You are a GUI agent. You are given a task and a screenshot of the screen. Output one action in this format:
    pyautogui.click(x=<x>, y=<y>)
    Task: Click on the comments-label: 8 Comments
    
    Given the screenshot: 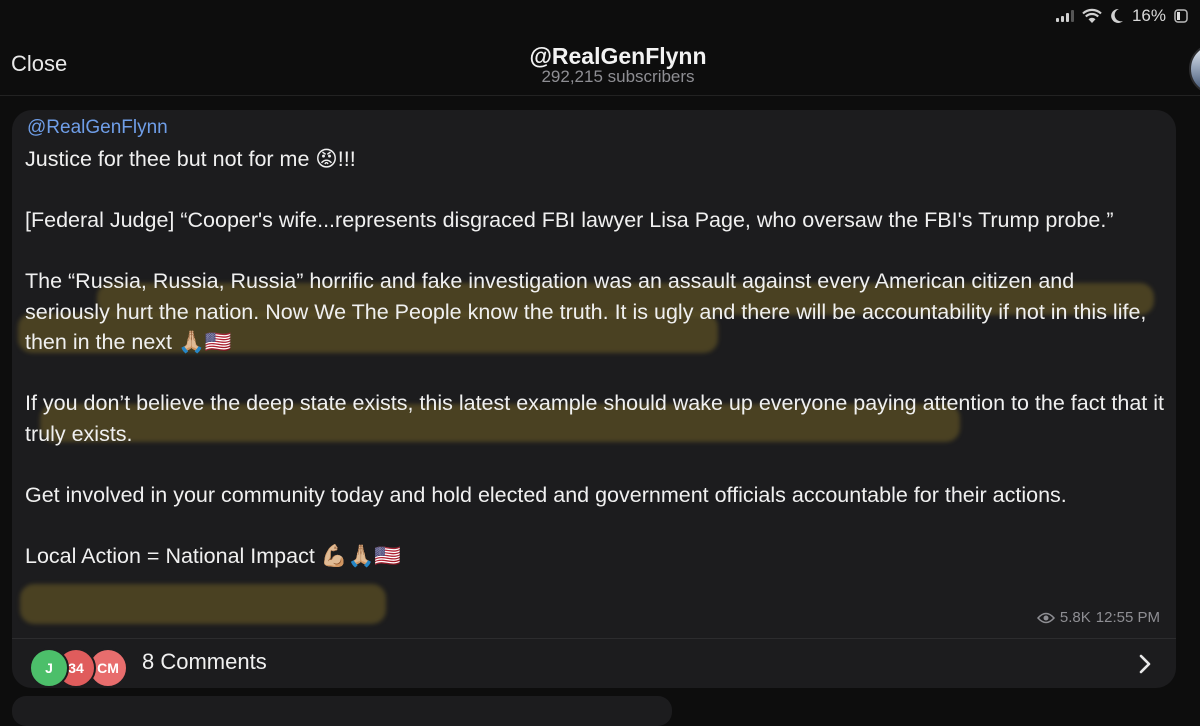 What is the action you would take?
    pyautogui.click(x=204, y=661)
    